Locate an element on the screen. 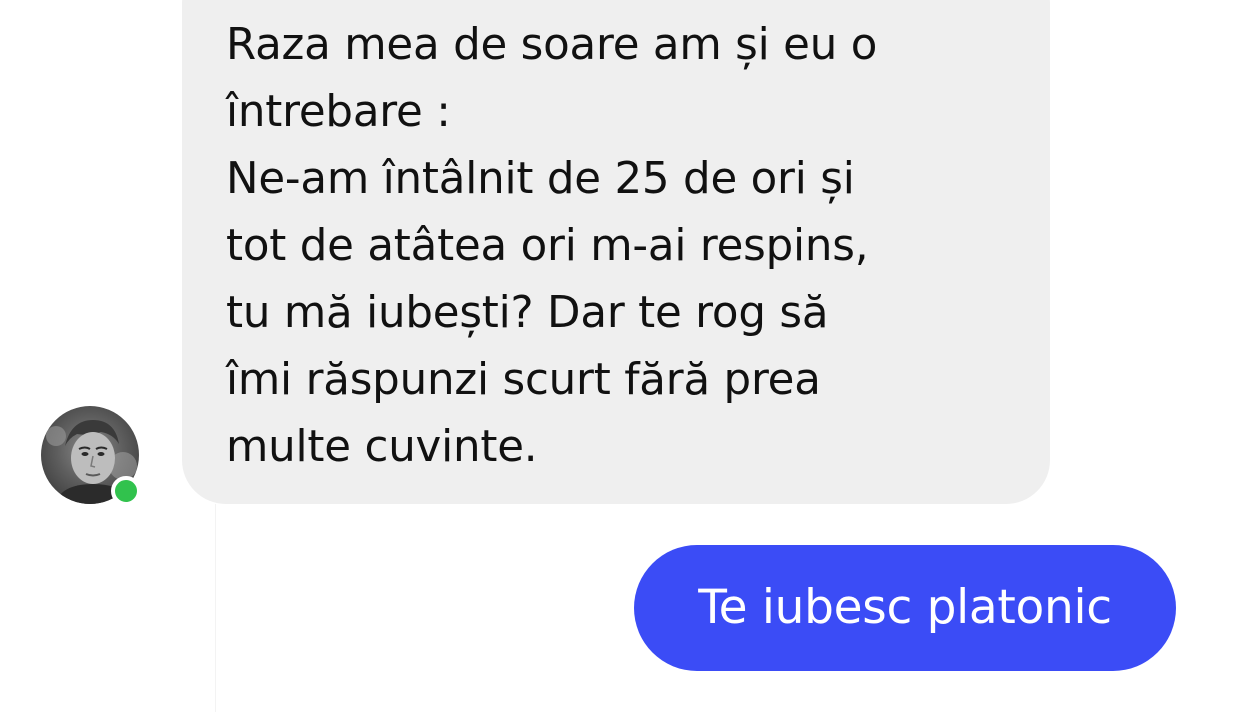  outgoing-message-text: Te iubesc platonic is located at coordinates (905, 607).